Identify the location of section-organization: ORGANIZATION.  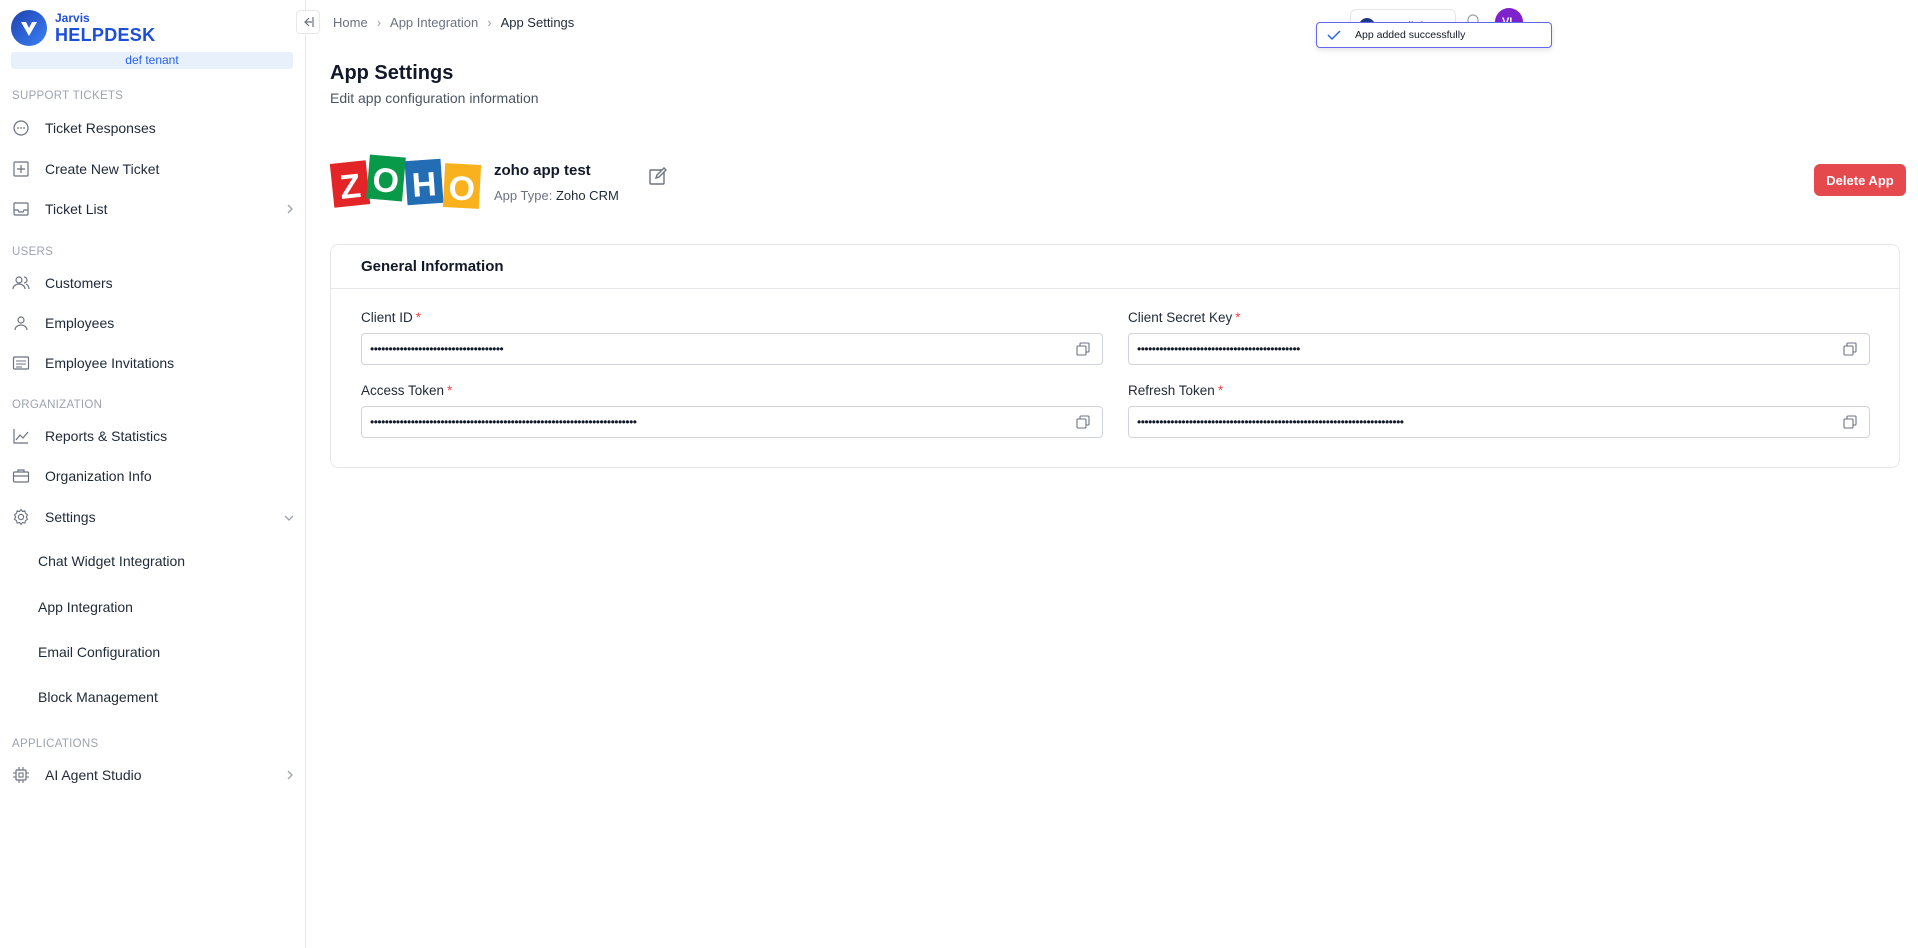
(57, 405).